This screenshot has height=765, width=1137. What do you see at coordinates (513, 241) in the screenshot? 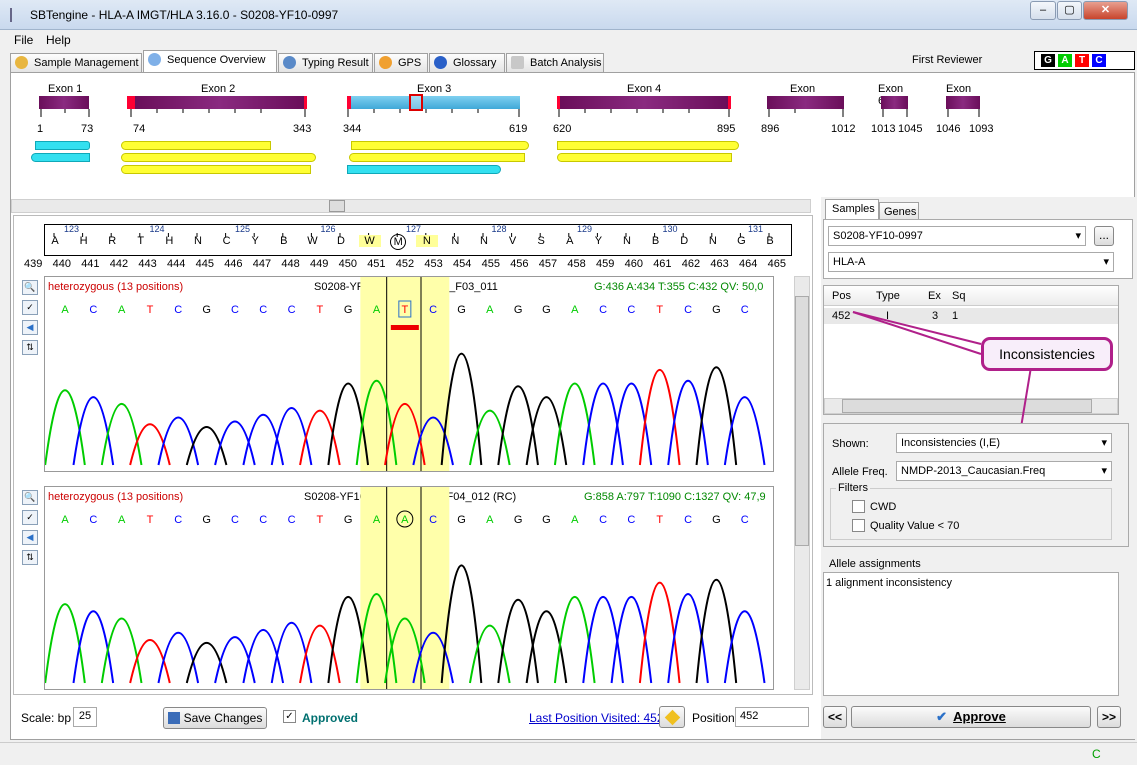
I see `amino-acid: V` at bounding box center [513, 241].